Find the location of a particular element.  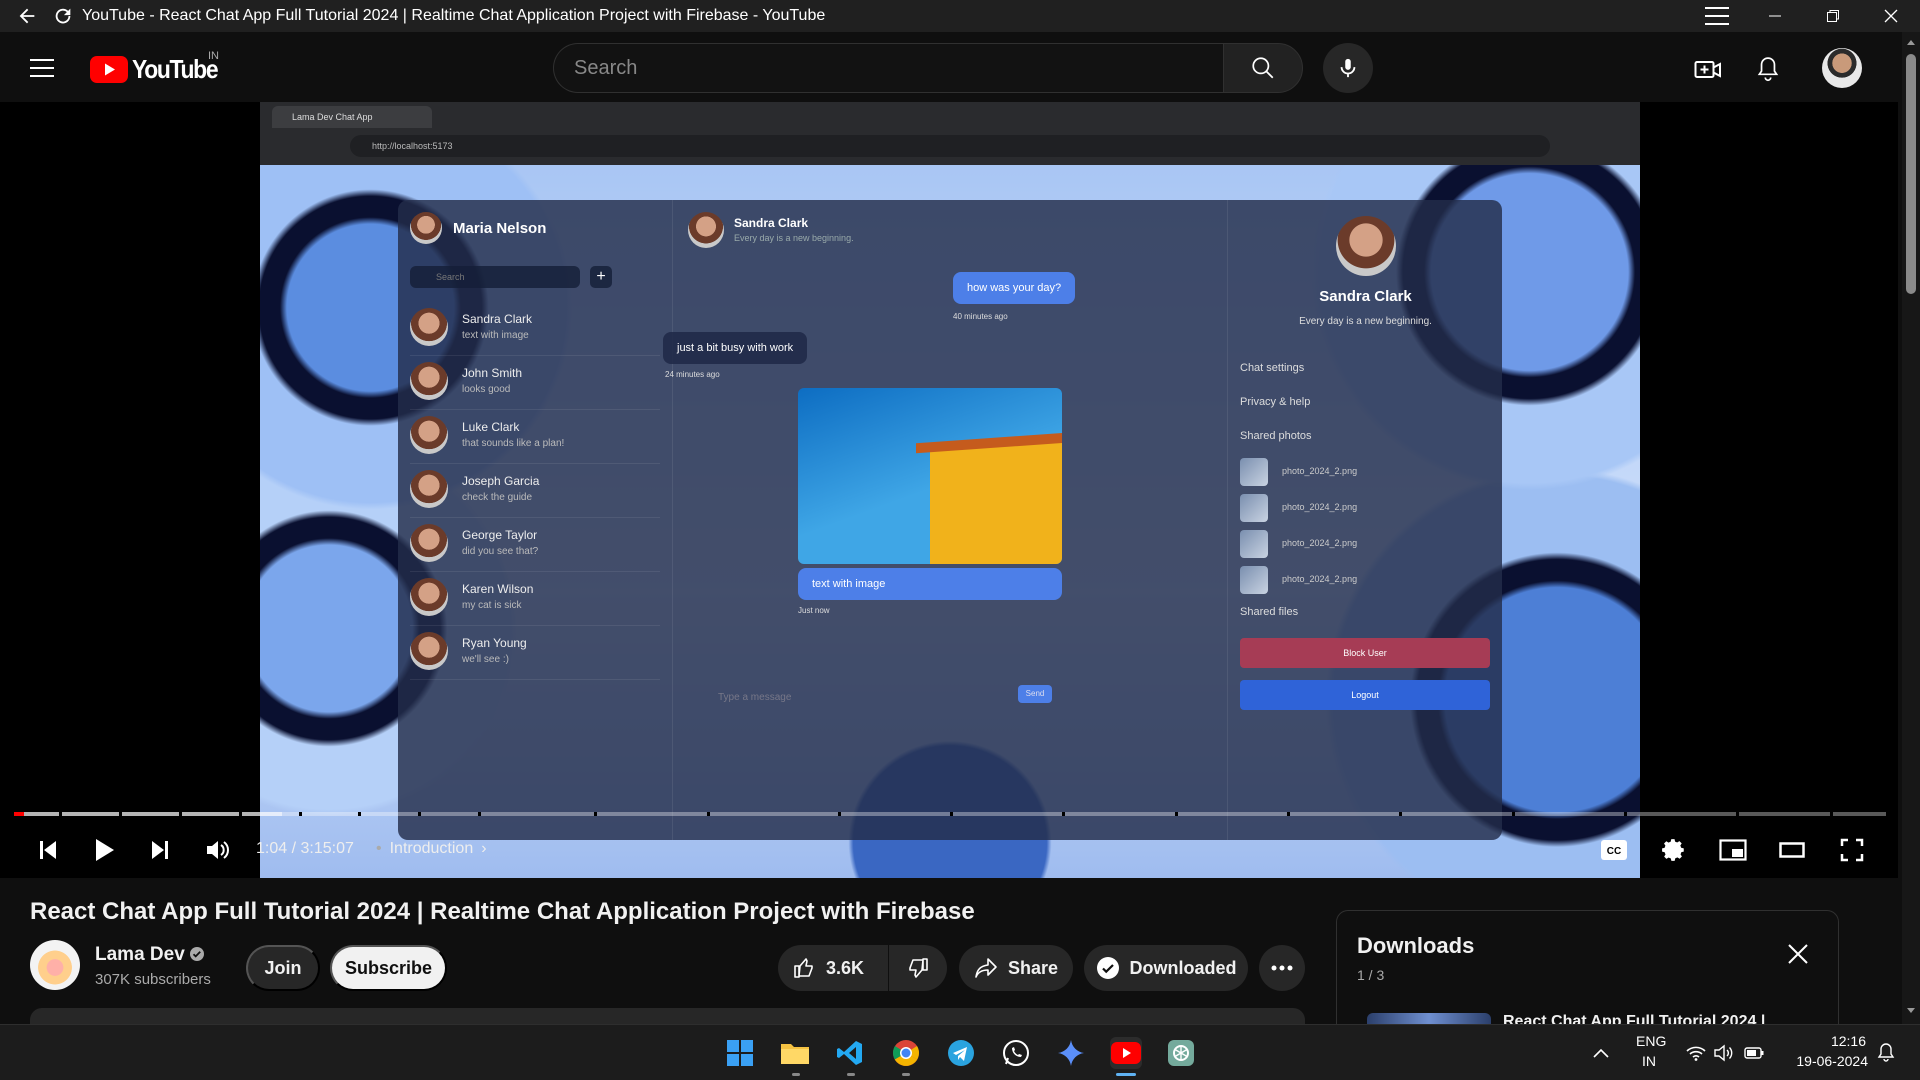

clock-time: 12:16 is located at coordinates (1848, 1041).